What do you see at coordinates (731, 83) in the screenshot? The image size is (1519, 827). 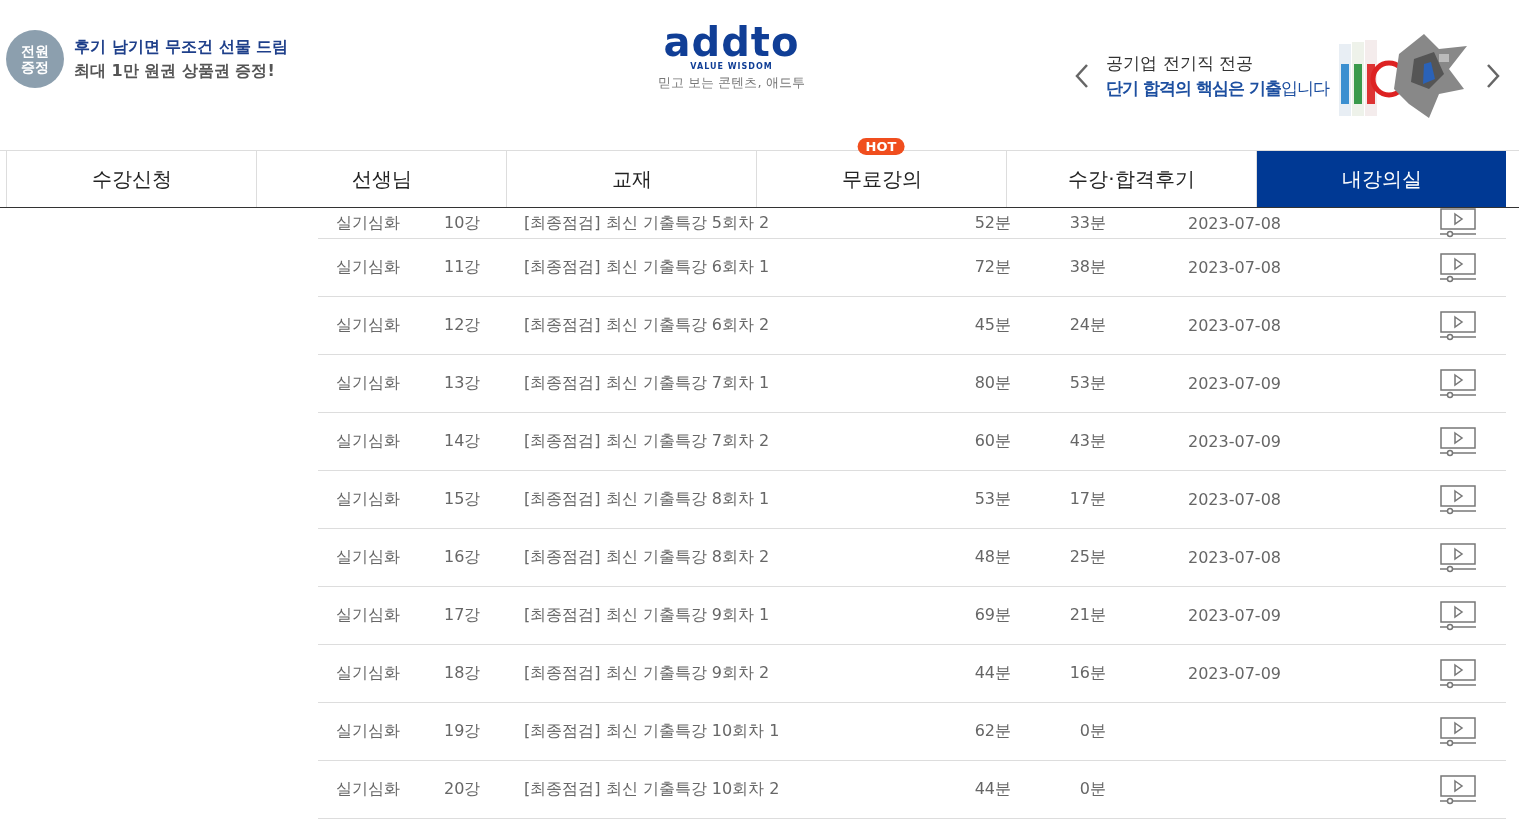 I see `logo-slogan: 믿고 보는 콘텐츠, 애드투` at bounding box center [731, 83].